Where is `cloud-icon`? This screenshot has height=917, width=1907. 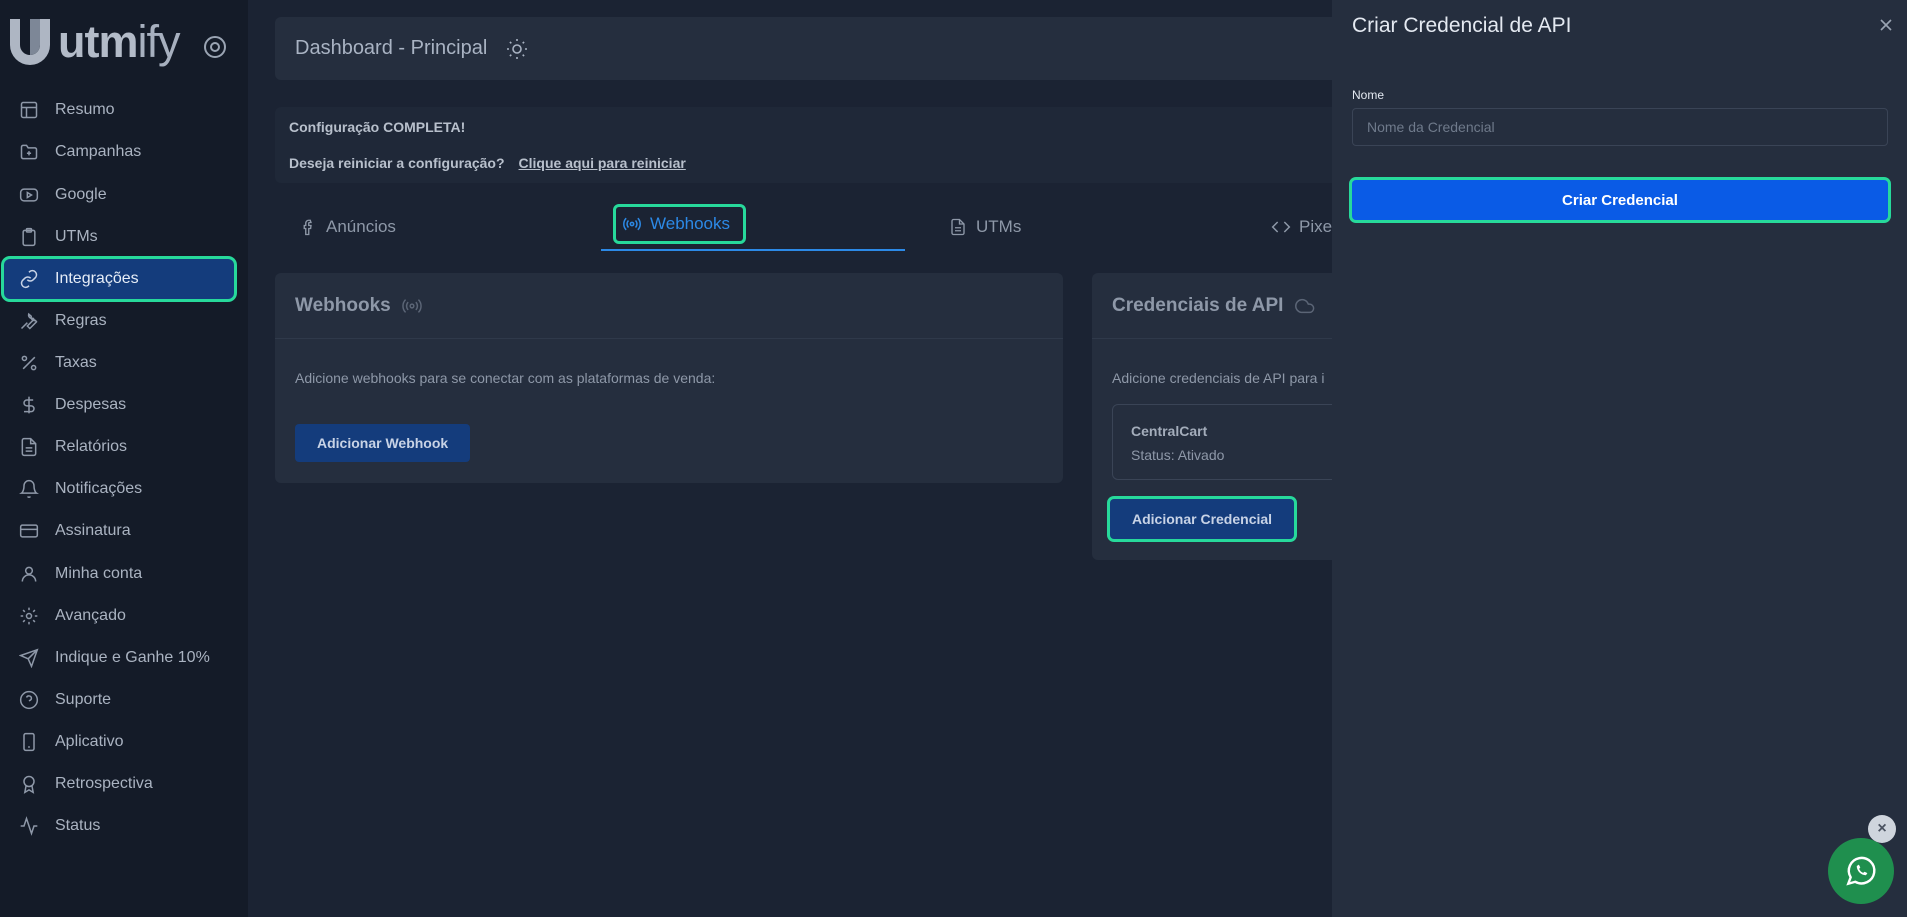 cloud-icon is located at coordinates (1304, 306).